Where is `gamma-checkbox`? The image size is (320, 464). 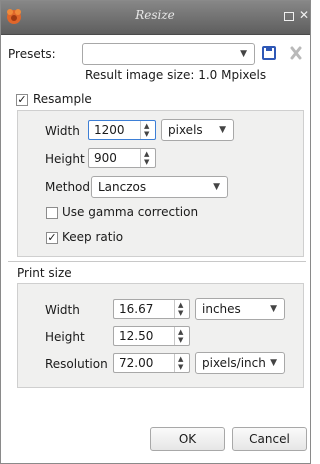 gamma-checkbox is located at coordinates (52, 213).